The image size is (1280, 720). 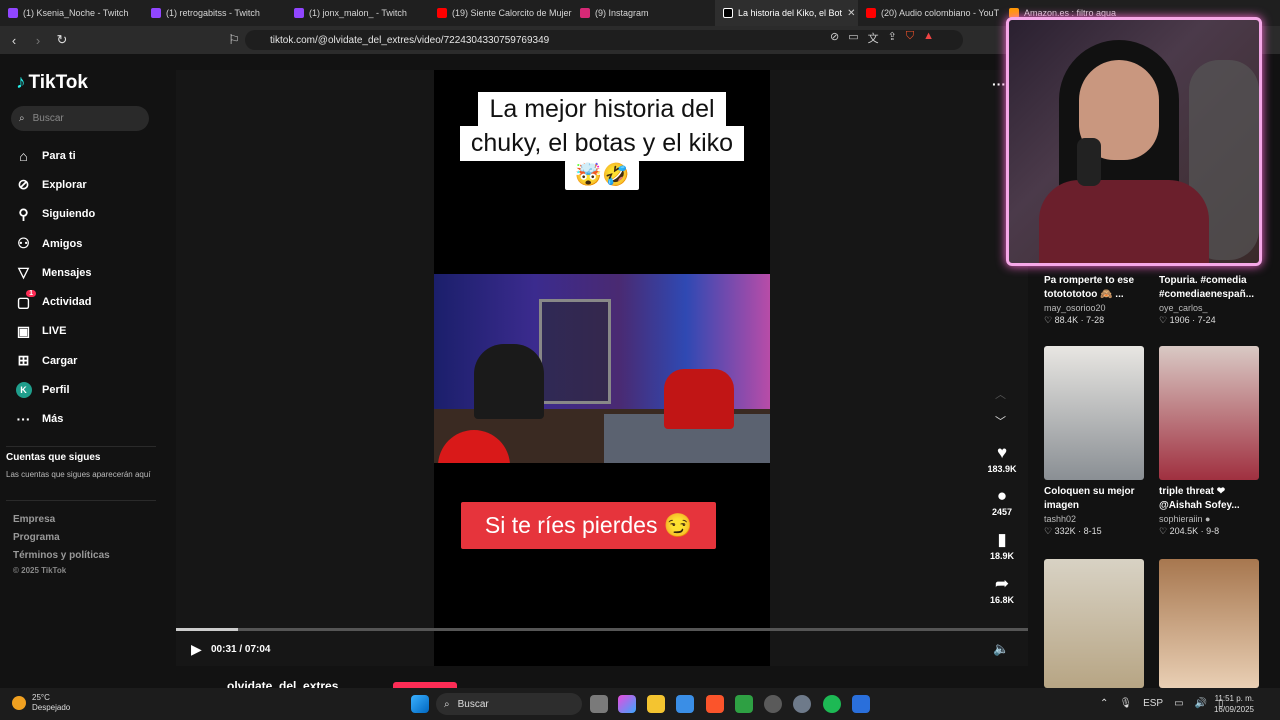 What do you see at coordinates (1075, 308) in the screenshot?
I see `card-user: may_osorioo20` at bounding box center [1075, 308].